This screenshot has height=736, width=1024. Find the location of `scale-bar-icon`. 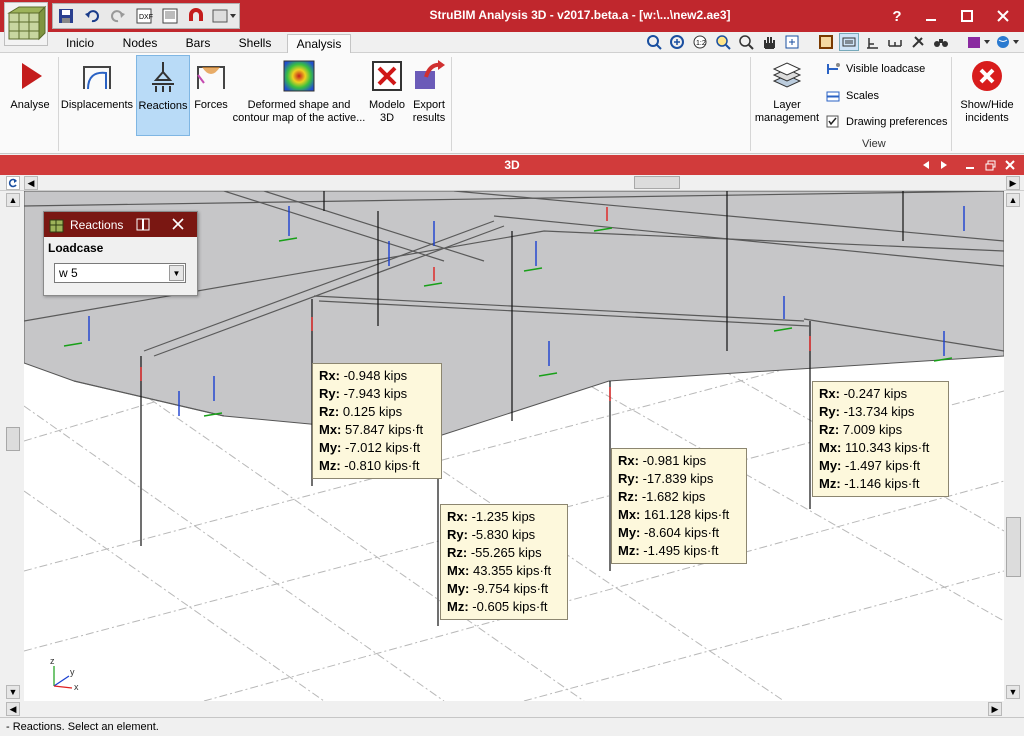

scale-bar-icon is located at coordinates (895, 42).